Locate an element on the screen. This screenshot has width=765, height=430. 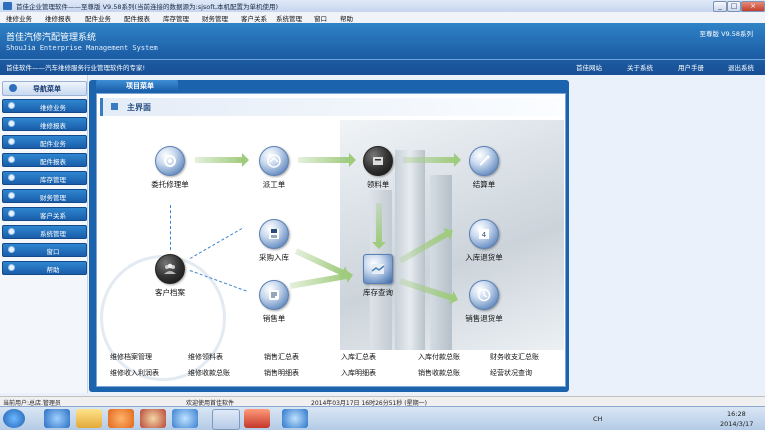
node-xiaoshou-tuihuo: 销售退货单 is located at coordinates (484, 302).